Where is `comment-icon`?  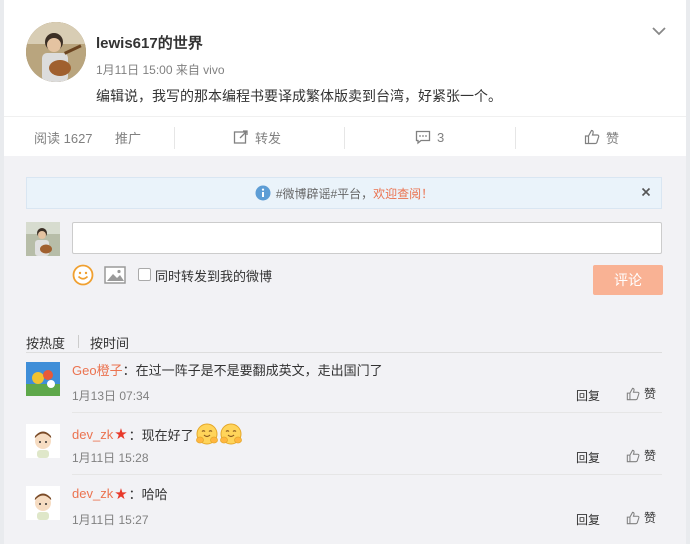
comment-icon is located at coordinates (423, 137).